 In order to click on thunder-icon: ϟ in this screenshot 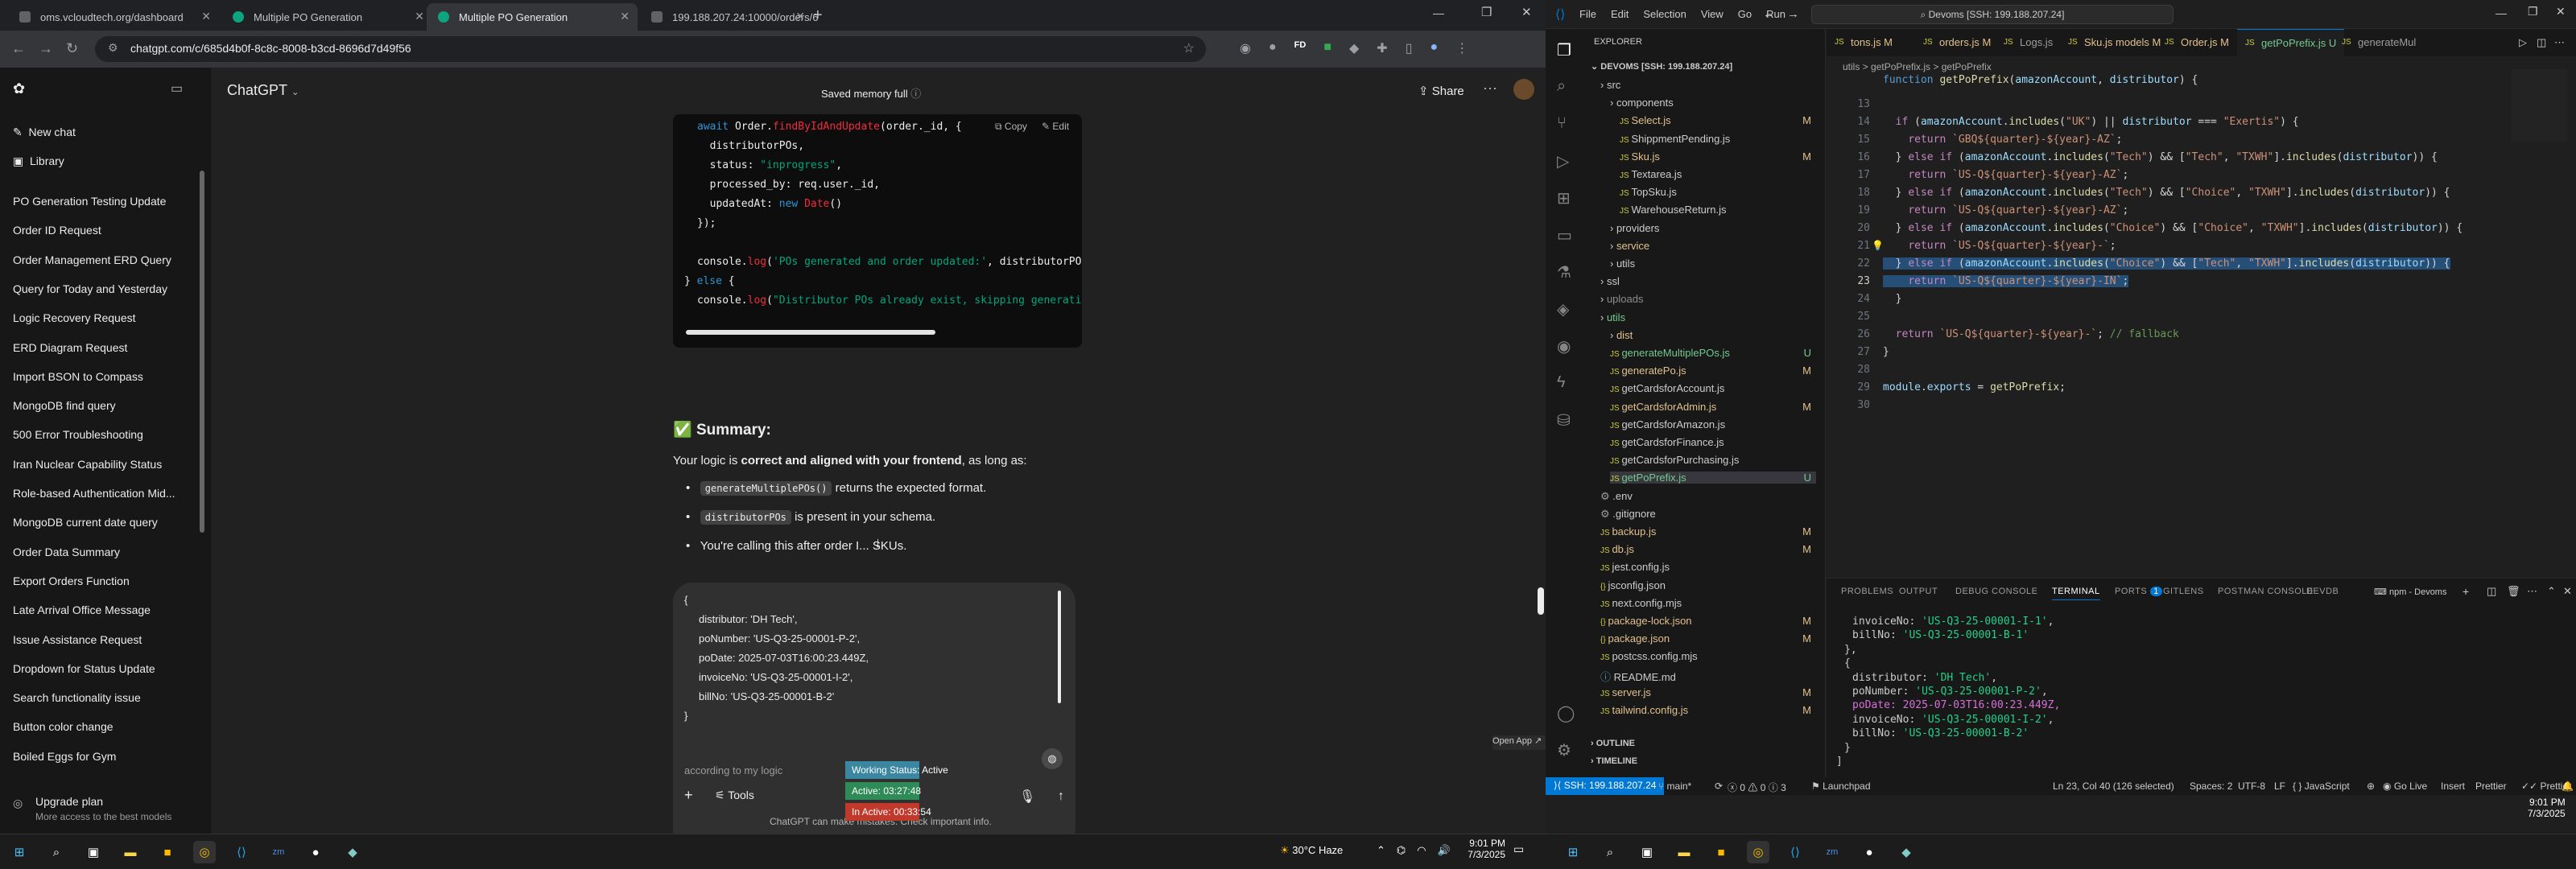, I will do `click(1561, 382)`.